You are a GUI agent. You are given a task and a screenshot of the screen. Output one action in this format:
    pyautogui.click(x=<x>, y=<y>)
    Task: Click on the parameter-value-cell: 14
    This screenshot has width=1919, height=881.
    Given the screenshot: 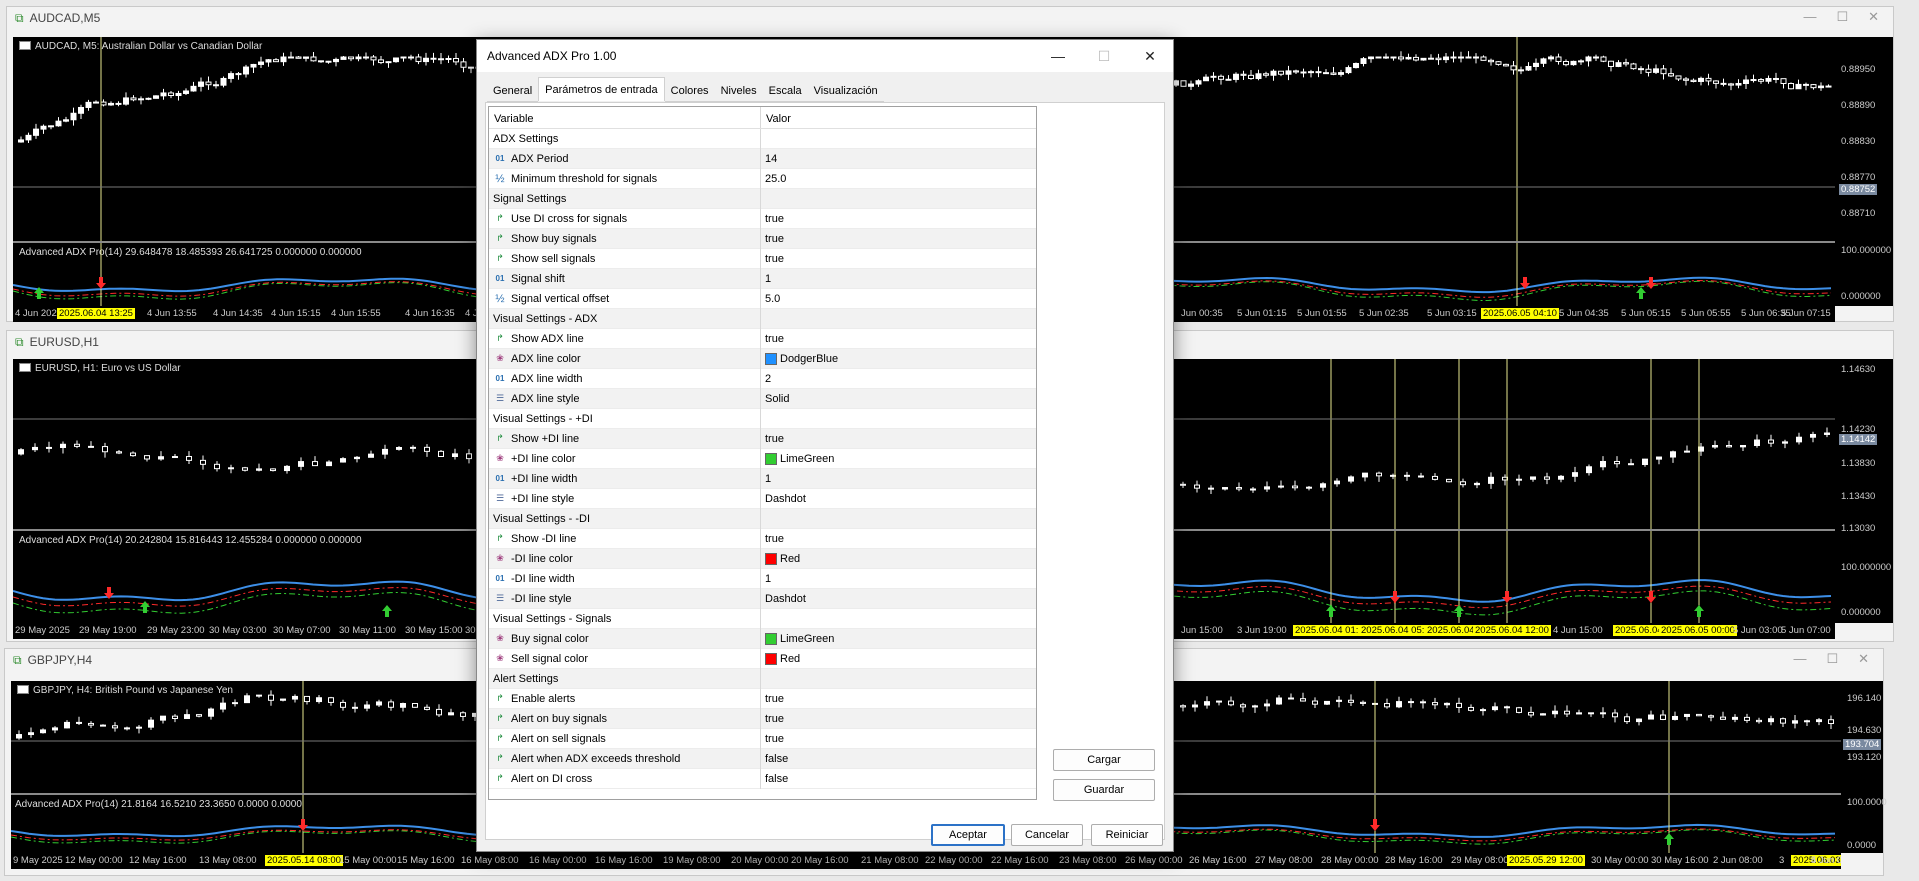 What is the action you would take?
    pyautogui.click(x=769, y=159)
    